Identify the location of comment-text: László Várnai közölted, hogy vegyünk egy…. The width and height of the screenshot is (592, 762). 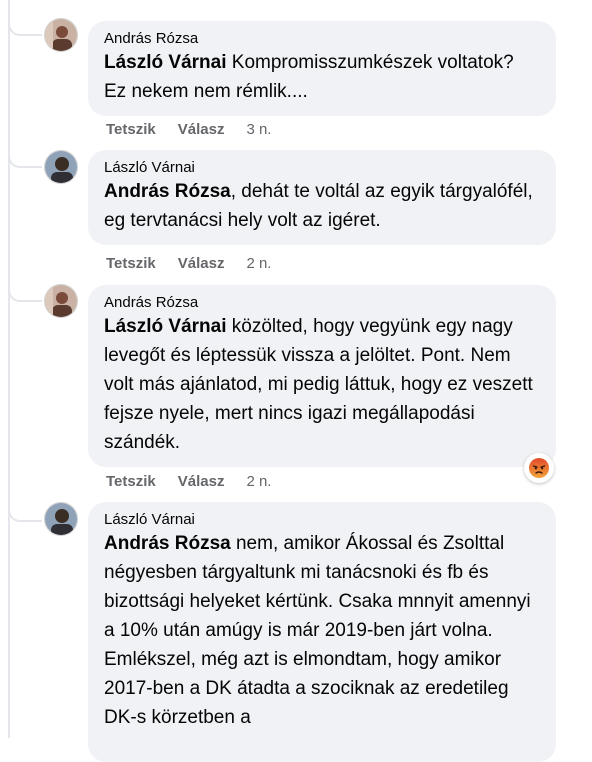
(322, 384).